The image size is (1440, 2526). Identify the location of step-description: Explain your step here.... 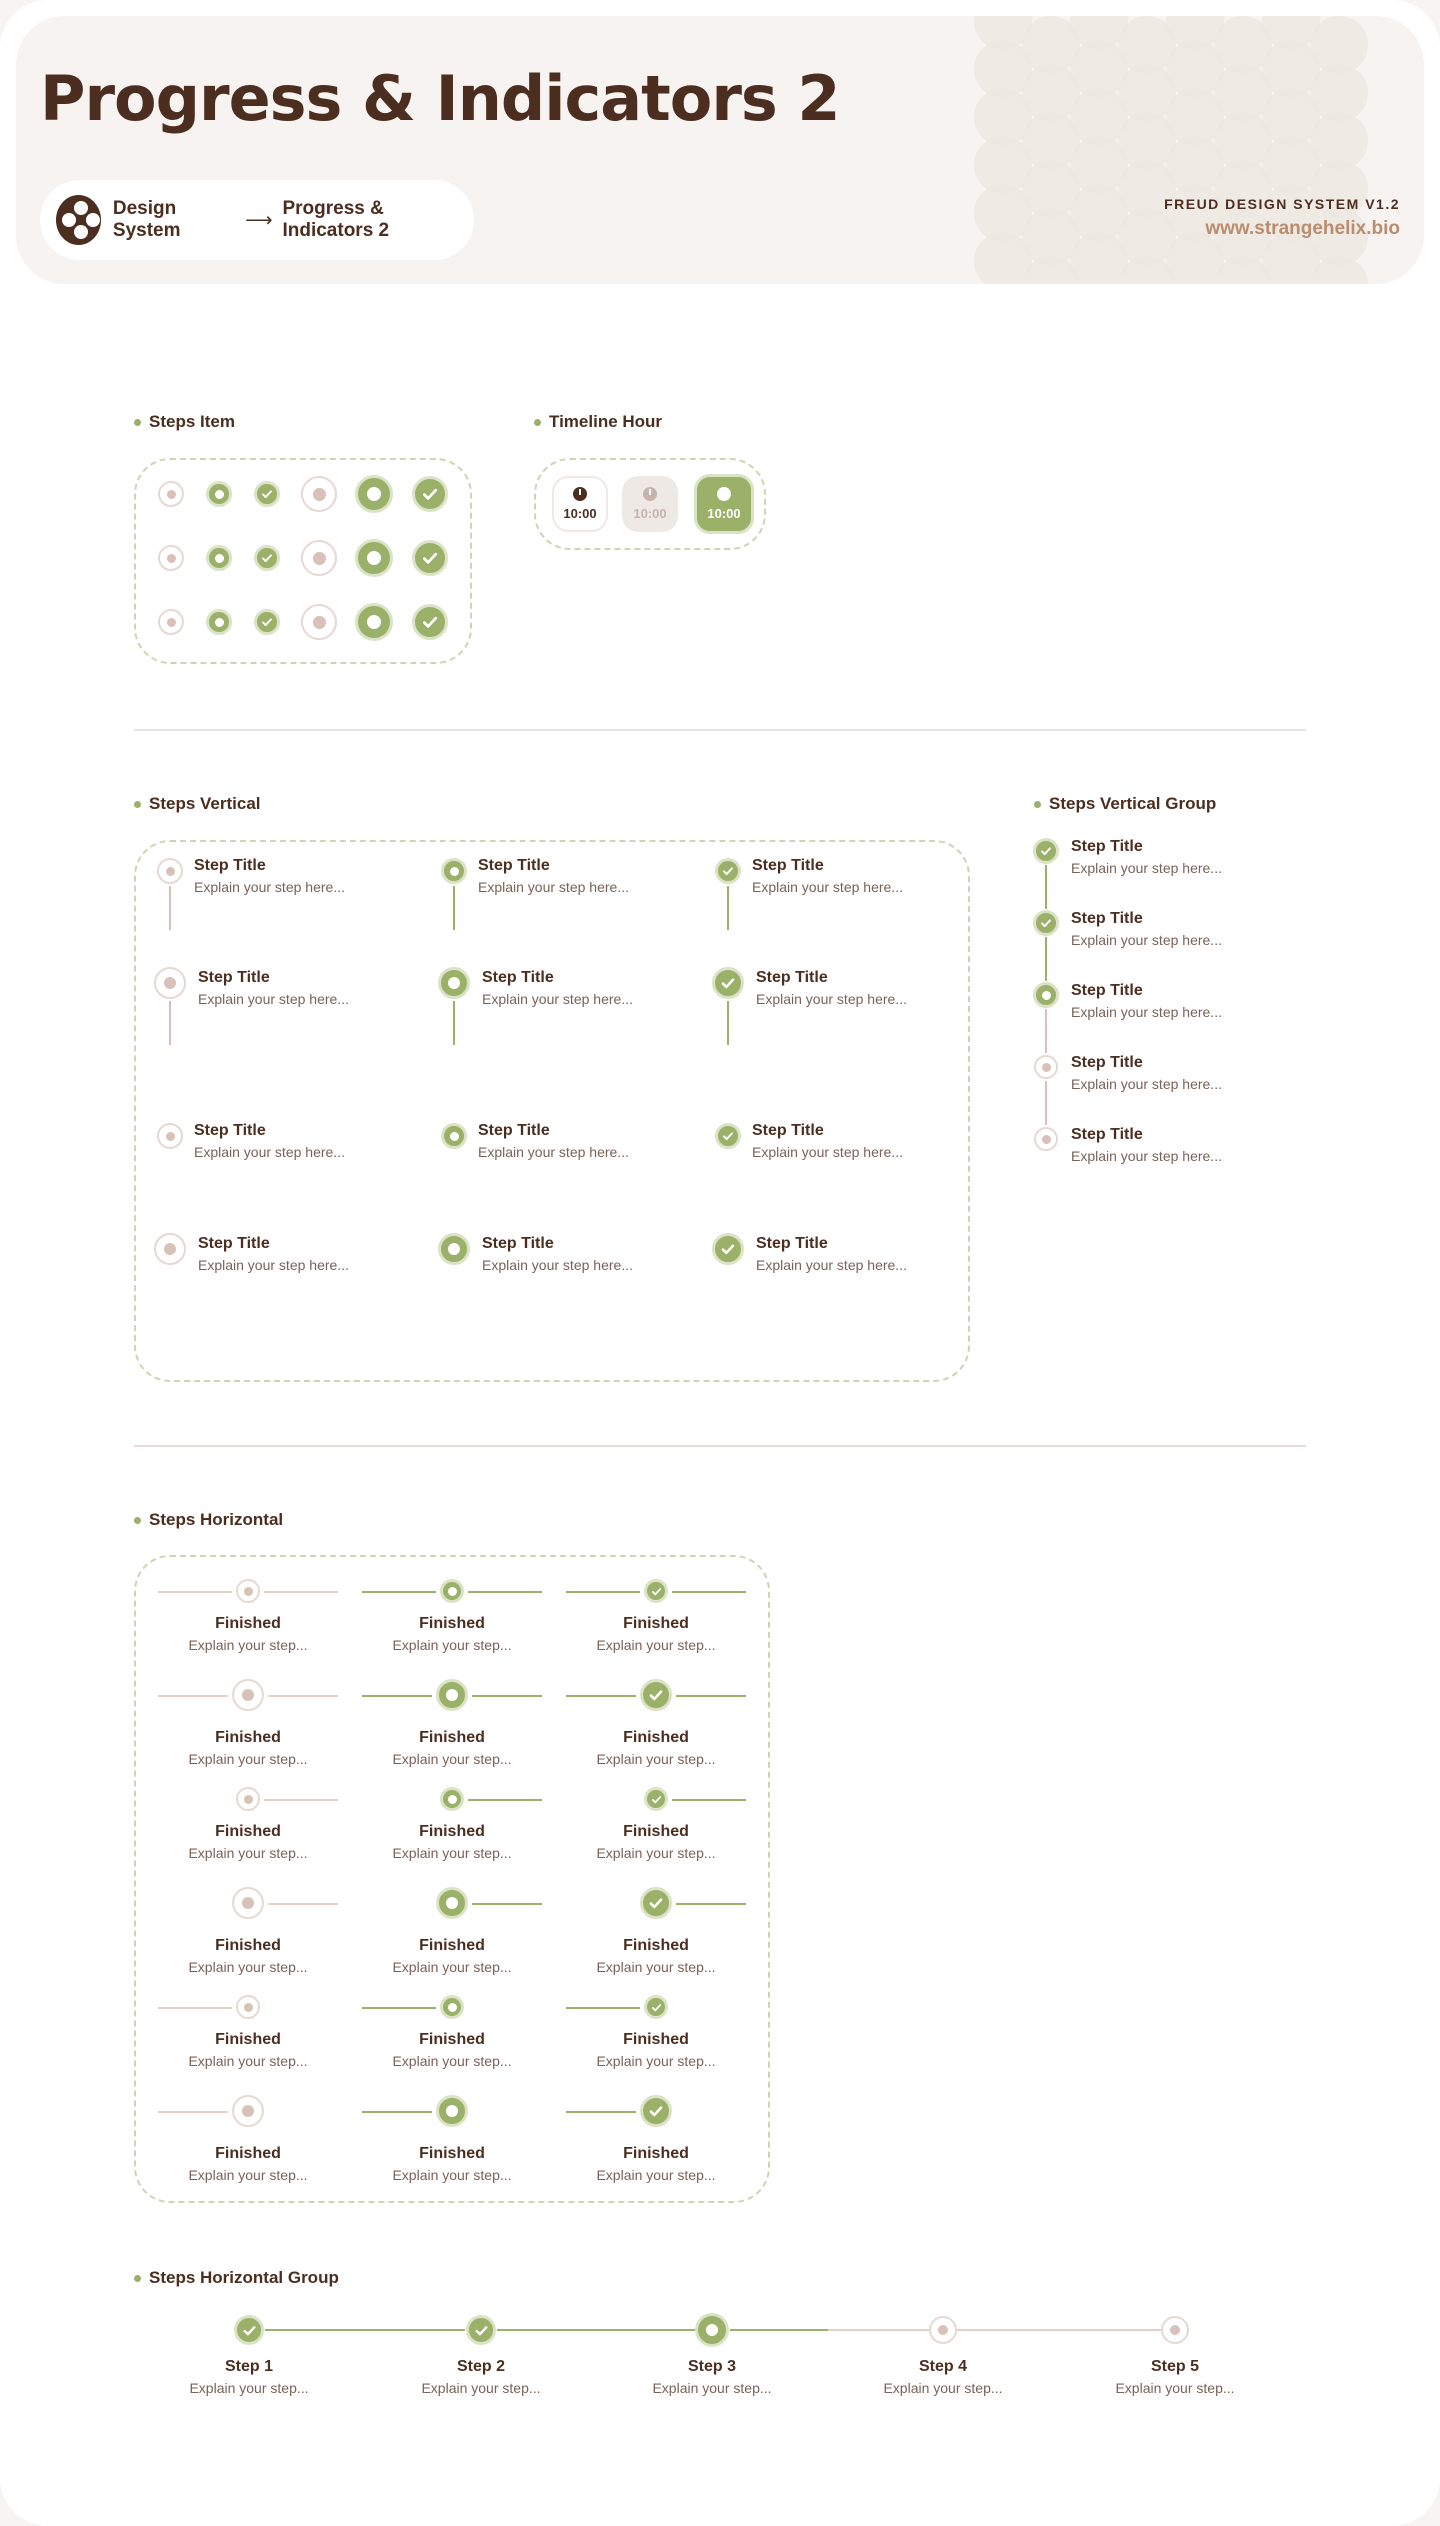
(1146, 1084).